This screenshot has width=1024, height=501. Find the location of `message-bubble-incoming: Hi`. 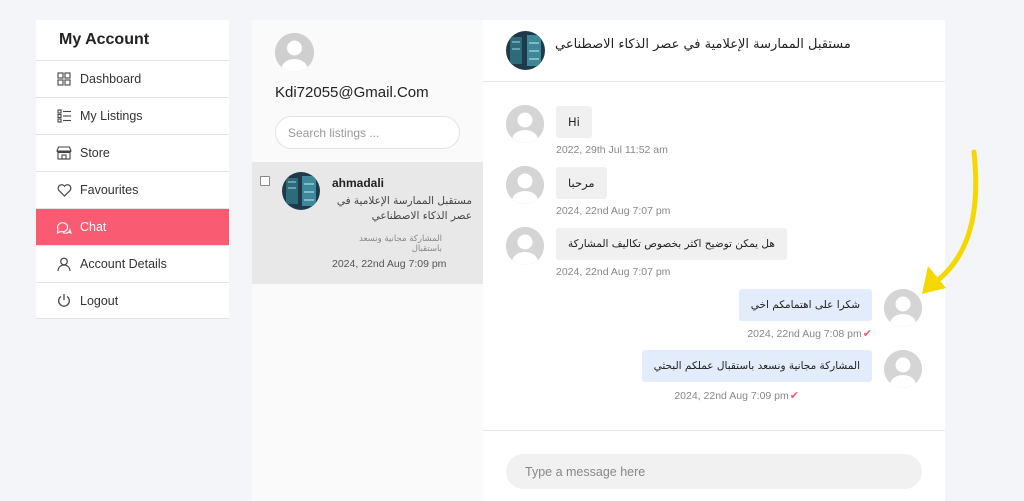

message-bubble-incoming: Hi is located at coordinates (574, 122).